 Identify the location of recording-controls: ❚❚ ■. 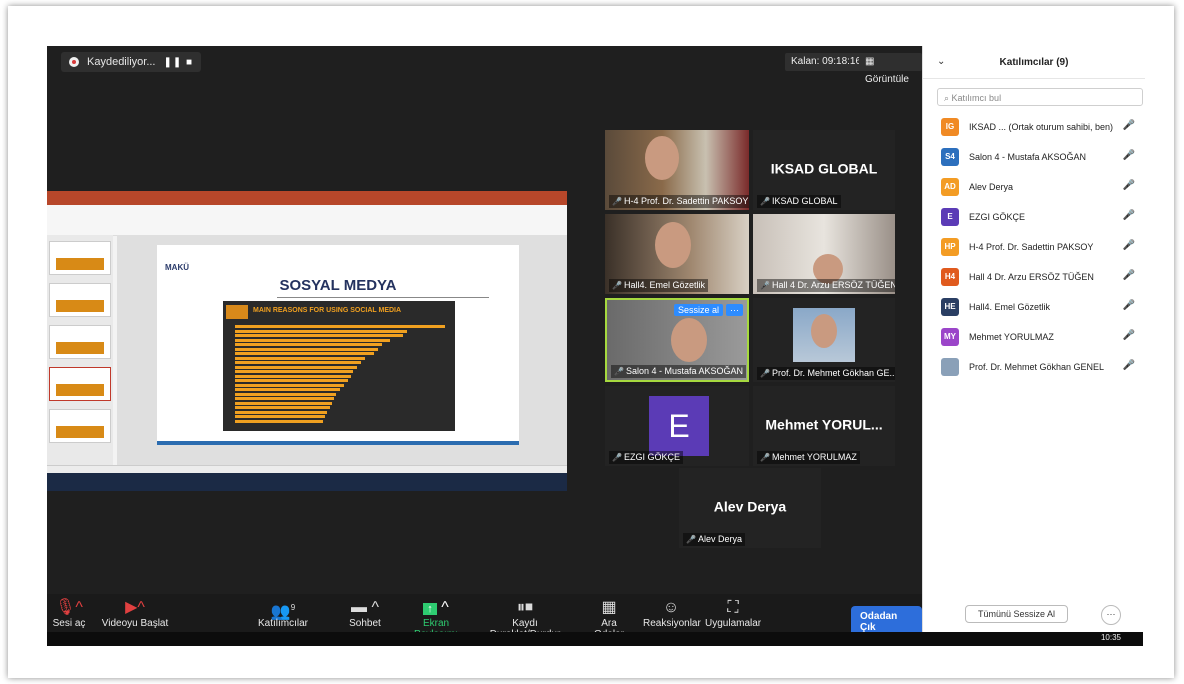
(178, 62).